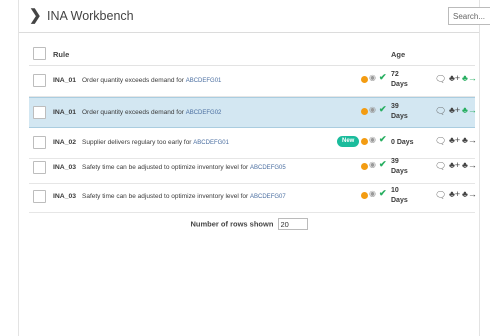  Describe the element at coordinates (469, 16) in the screenshot. I see `search-input` at that location.